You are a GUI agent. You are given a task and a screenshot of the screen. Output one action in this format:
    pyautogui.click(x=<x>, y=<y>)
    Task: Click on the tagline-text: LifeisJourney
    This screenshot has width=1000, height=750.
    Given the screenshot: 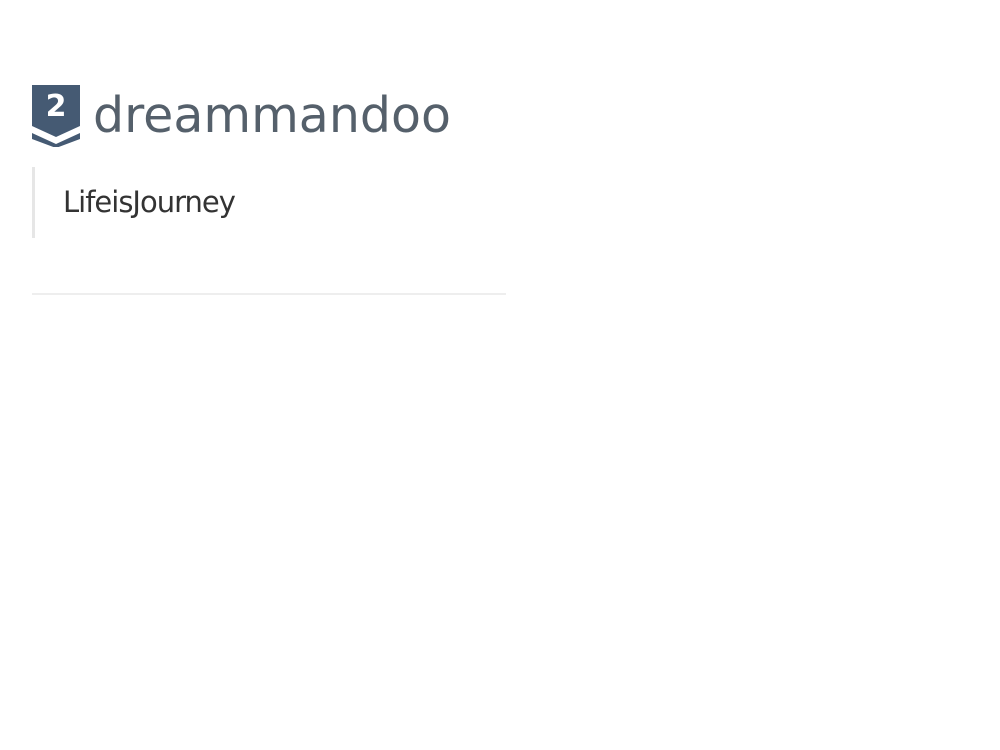 What is the action you would take?
    pyautogui.click(x=149, y=202)
    